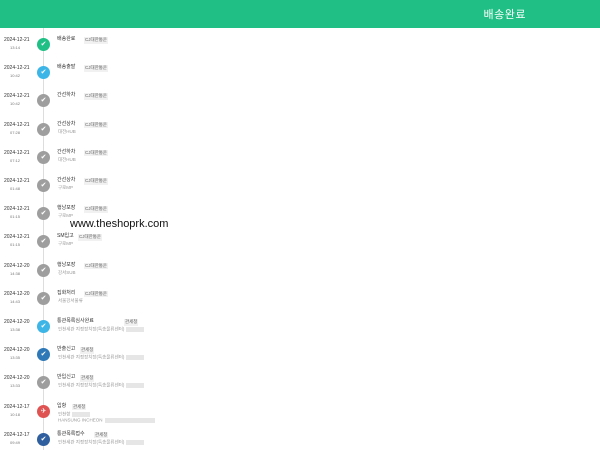 Image resolution: width=600 pixels, height=453 pixels. What do you see at coordinates (300, 410) in the screenshot?
I see `timeline-event: 2024-12-17 10:18 ✈ 입항 관세청 인천항 HANSUNG INCHEON` at bounding box center [300, 410].